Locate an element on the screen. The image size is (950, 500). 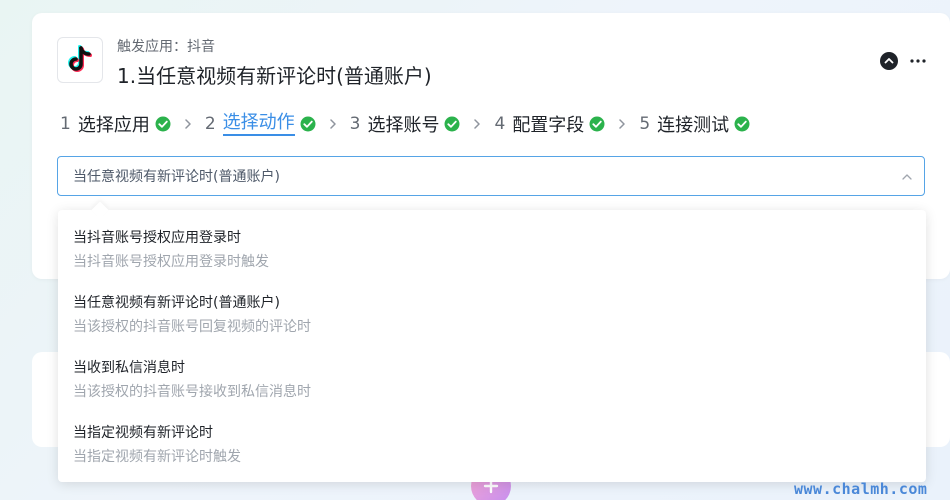
step-select-account: 3 选择账号 is located at coordinates (405, 124).